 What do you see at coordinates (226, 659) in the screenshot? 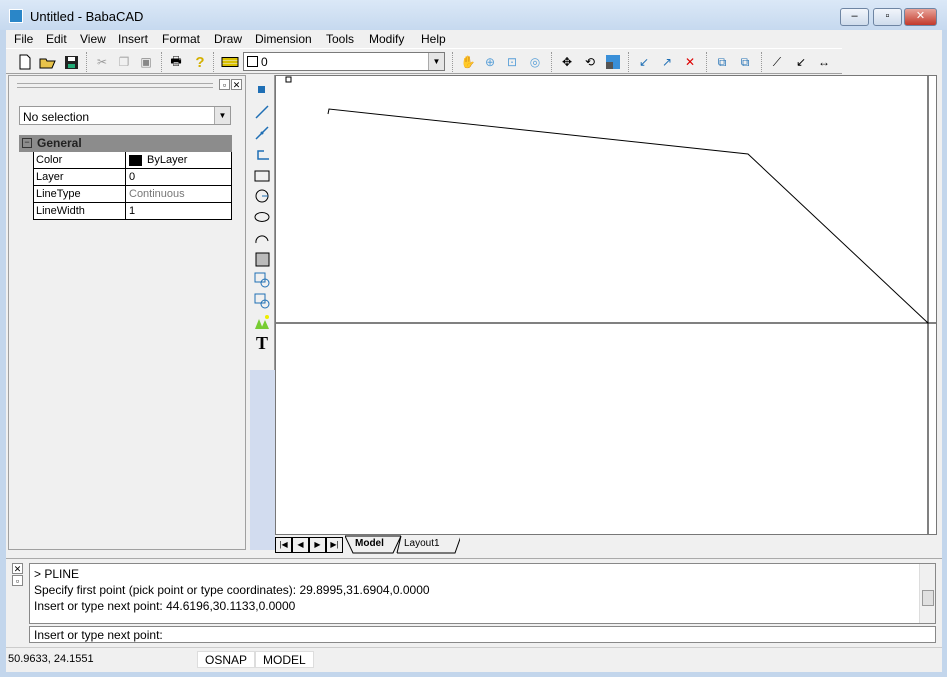
I see `osnap-toggle: OSNAP` at bounding box center [226, 659].